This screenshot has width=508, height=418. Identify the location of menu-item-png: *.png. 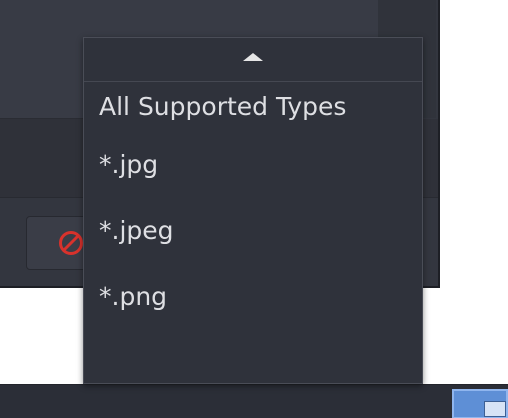
(253, 297).